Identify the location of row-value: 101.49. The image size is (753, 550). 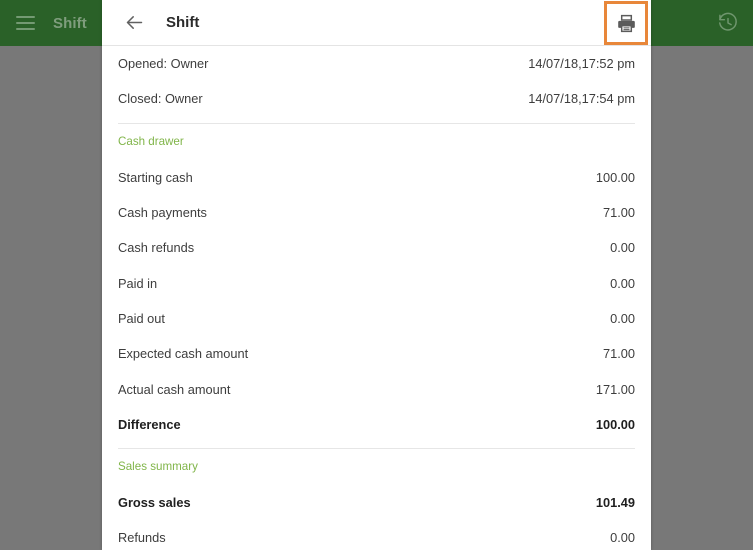
(615, 503).